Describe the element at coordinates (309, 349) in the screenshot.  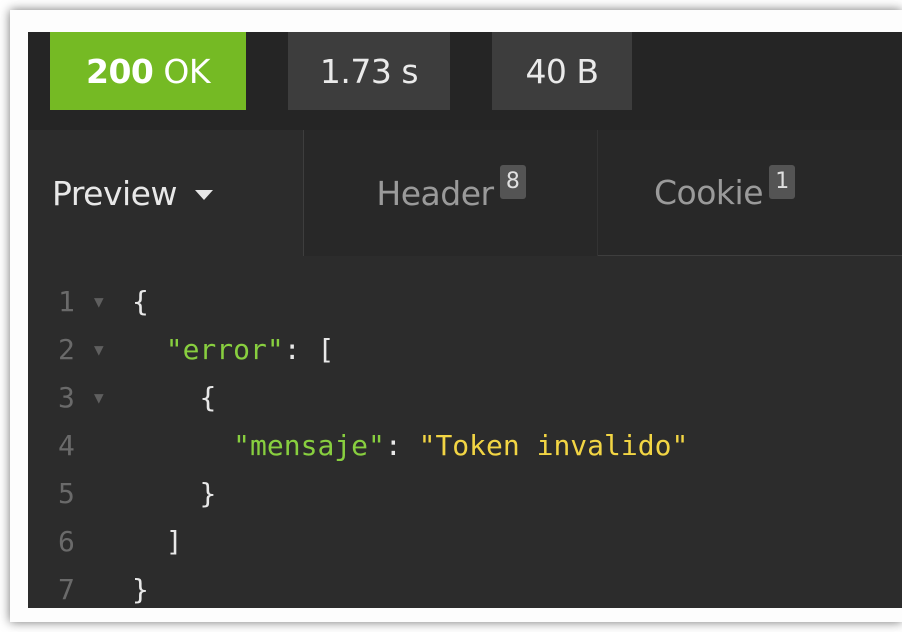
I see `json-punctuation: : [` at that location.